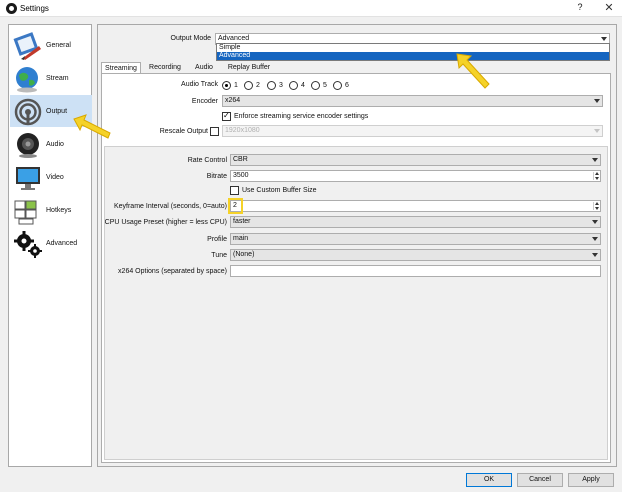  I want to click on profile-value: main, so click(241, 238).